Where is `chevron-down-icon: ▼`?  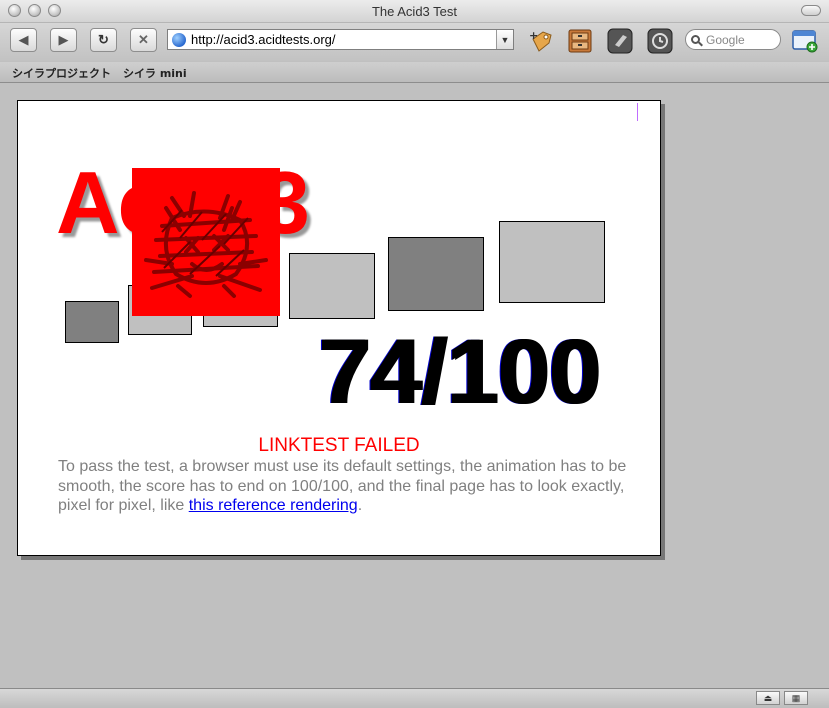 chevron-down-icon: ▼ is located at coordinates (505, 39).